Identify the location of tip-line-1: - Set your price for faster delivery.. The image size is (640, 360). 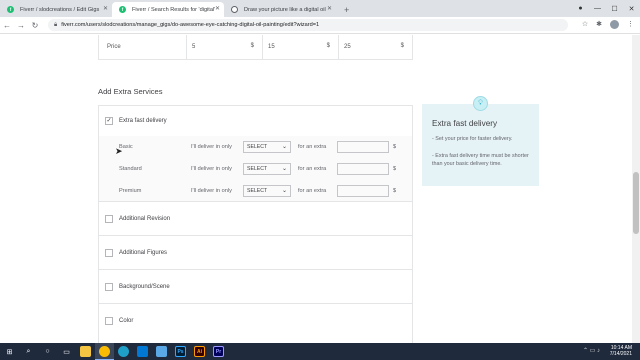
(472, 139).